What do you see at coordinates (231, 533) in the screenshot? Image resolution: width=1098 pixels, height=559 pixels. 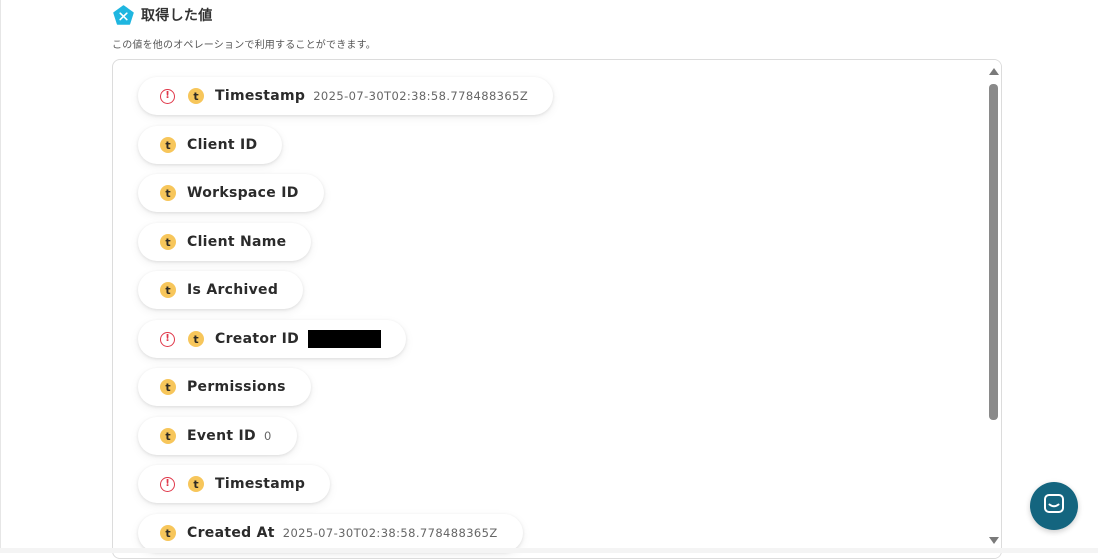 I see `value-label: Created At` at bounding box center [231, 533].